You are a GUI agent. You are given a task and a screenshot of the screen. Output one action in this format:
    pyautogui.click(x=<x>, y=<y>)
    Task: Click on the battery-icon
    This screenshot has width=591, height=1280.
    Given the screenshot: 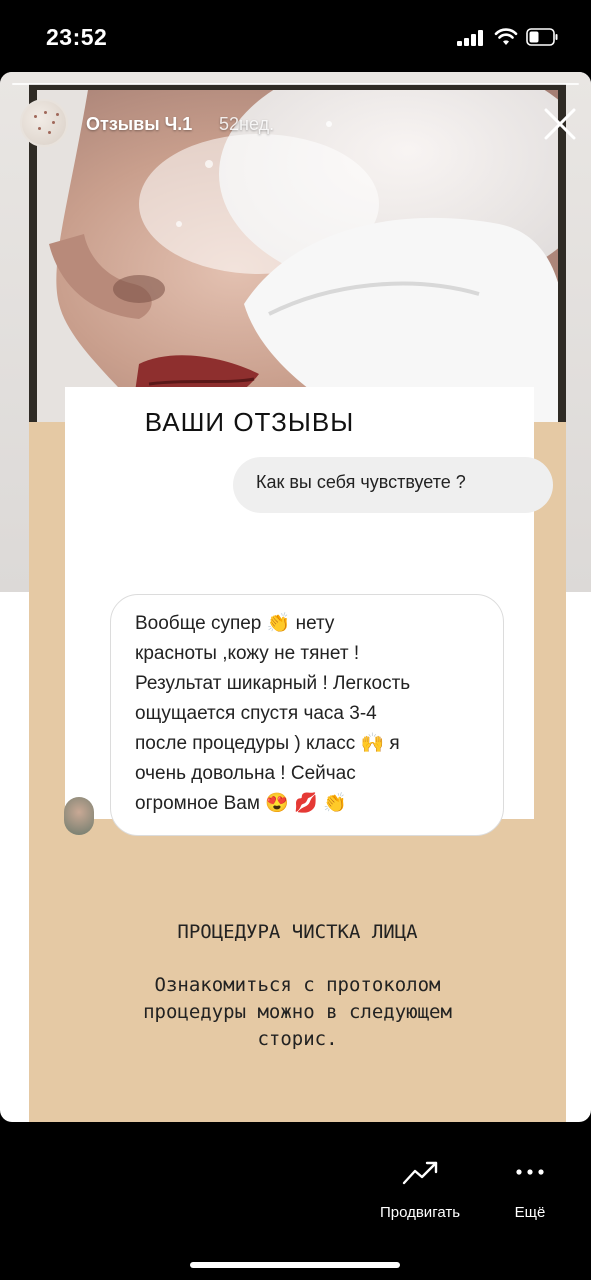 What is the action you would take?
    pyautogui.click(x=542, y=37)
    